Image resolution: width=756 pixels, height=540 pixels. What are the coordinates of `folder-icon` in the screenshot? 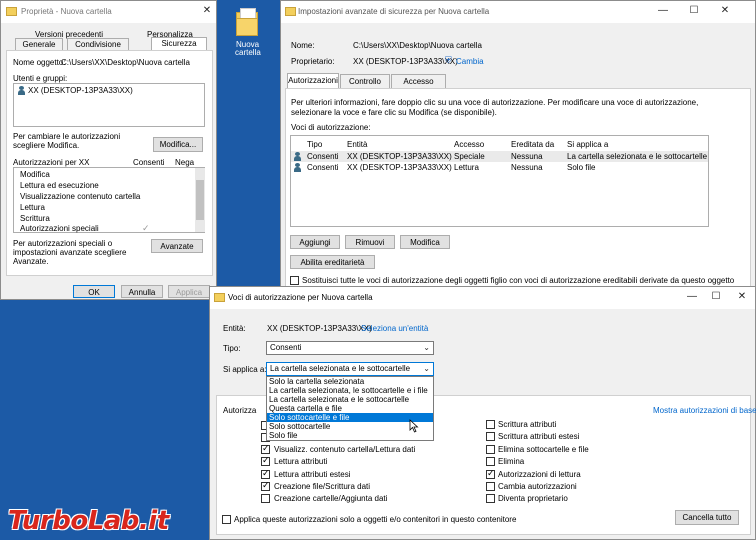 It's located at (11, 11).